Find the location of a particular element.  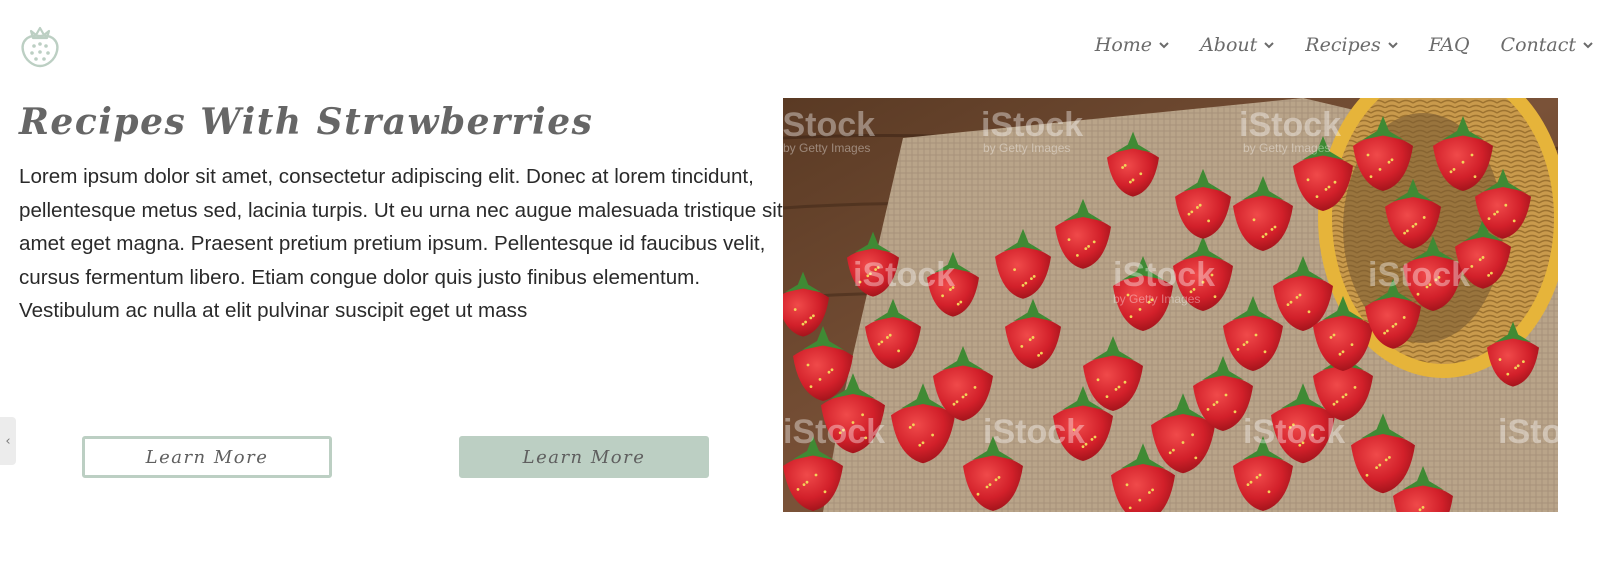

learn-more-button-filled: Learn More is located at coordinates (584, 457).